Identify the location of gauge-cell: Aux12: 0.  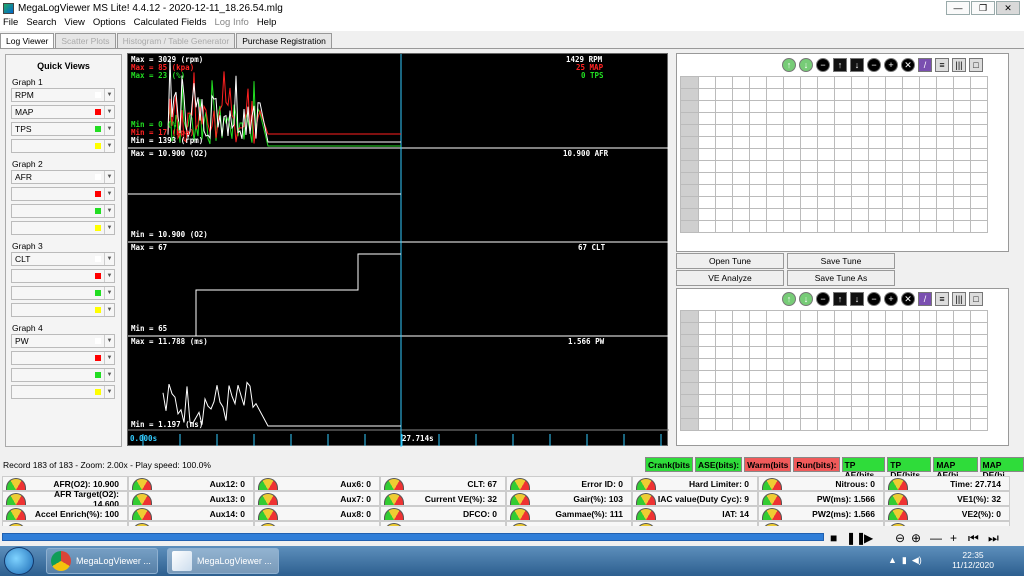
(191, 483).